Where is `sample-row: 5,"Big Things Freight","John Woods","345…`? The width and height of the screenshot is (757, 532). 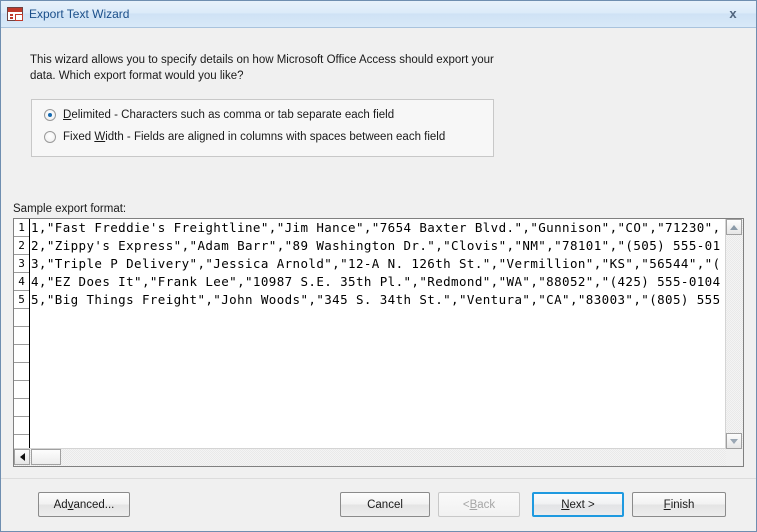
sample-row: 5,"Big Things Freight","John Woods","345… is located at coordinates (376, 299).